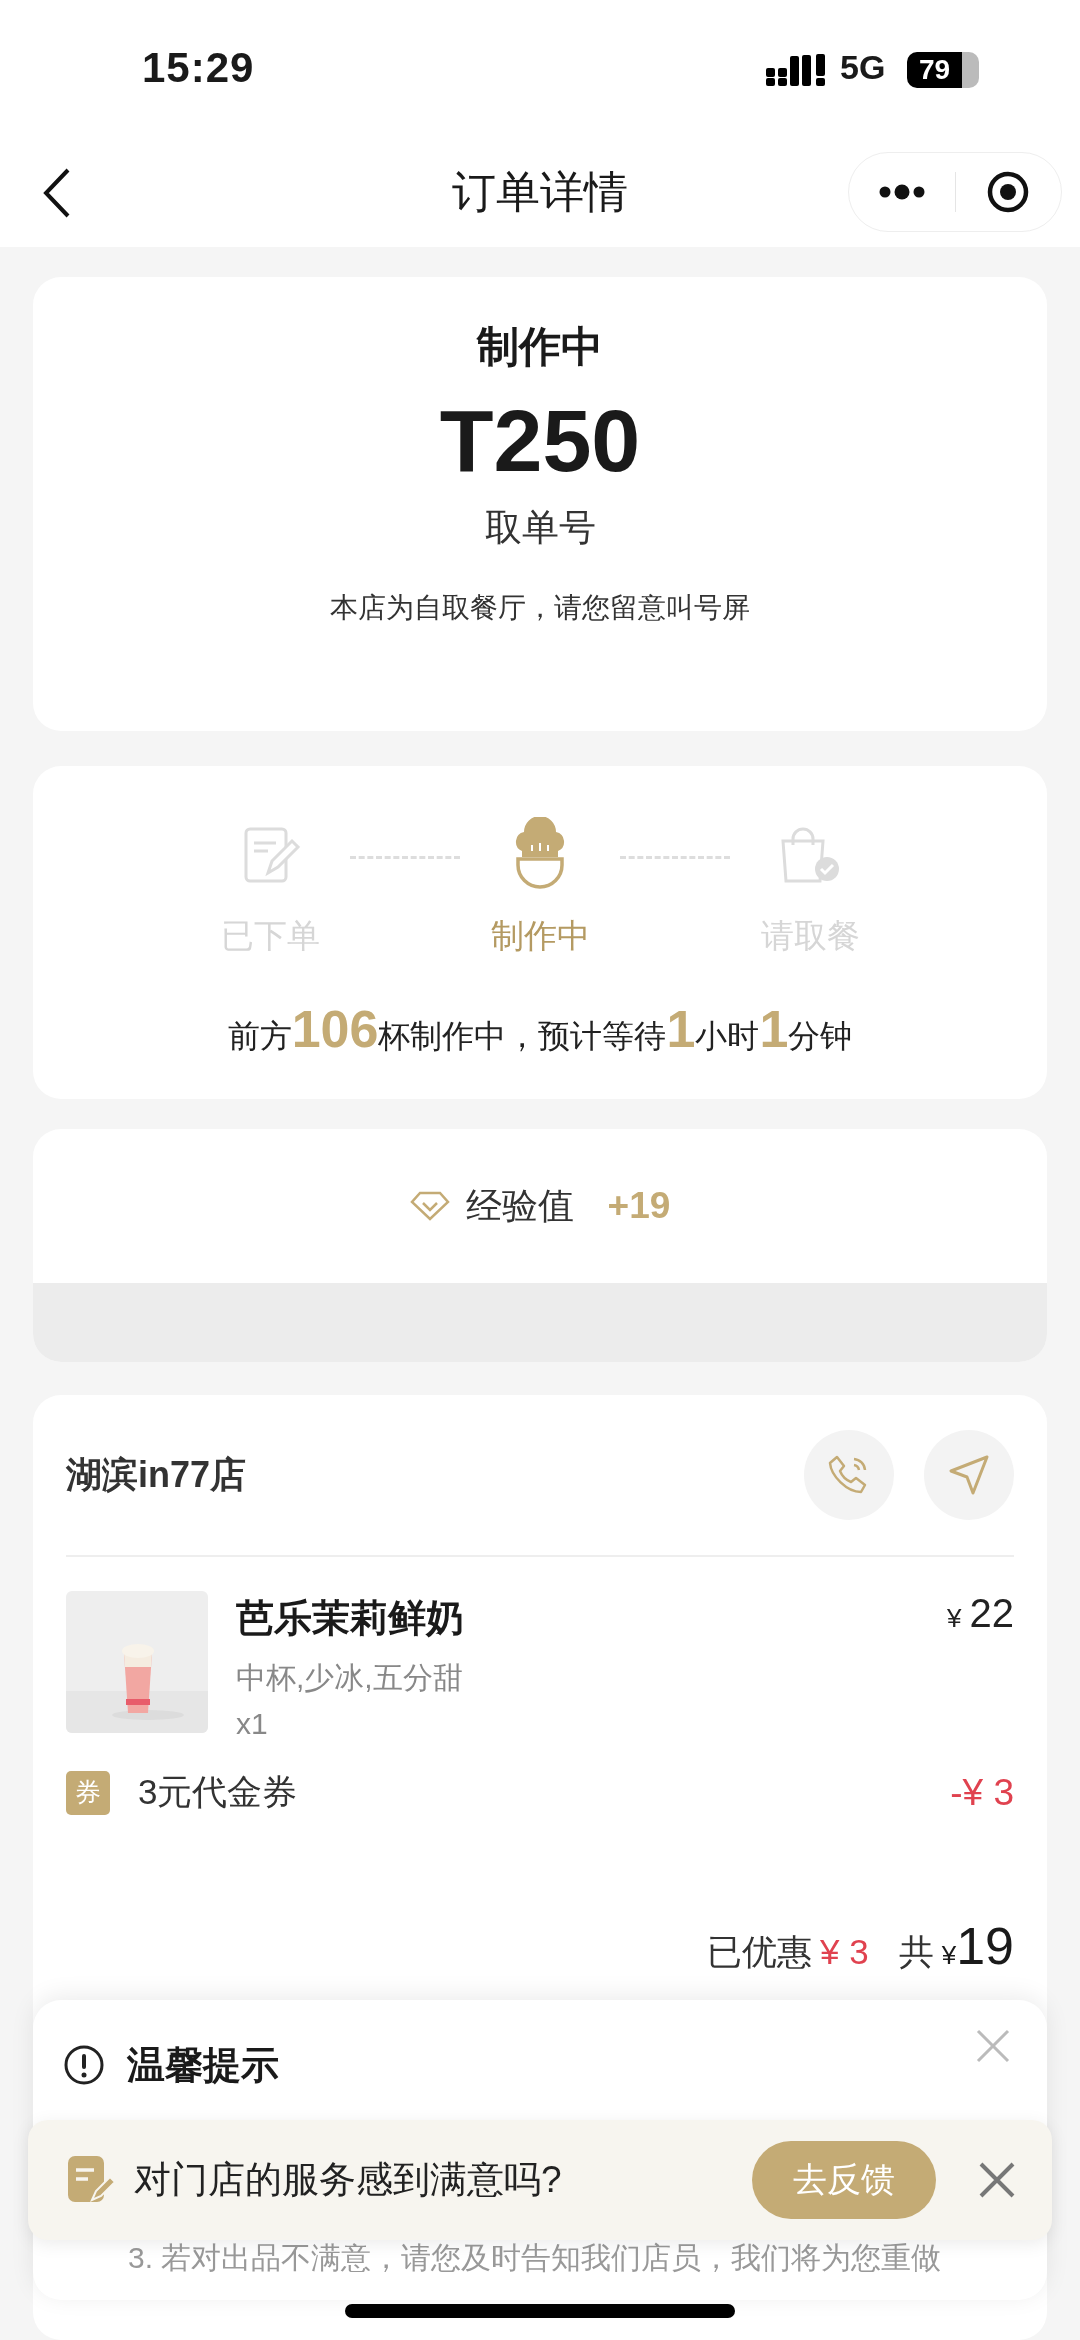  What do you see at coordinates (535, 2258) in the screenshot?
I see `tip-text: 3. 若对出品不满意，请您及时告知我们店员，我们将为您重做` at bounding box center [535, 2258].